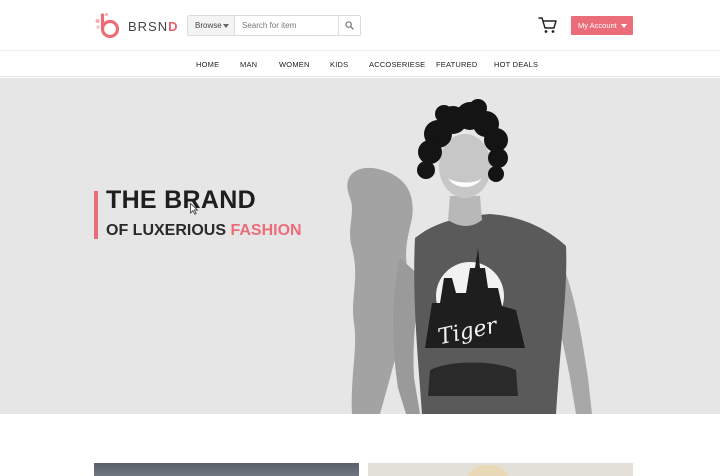 This screenshot has height=476, width=720. I want to click on brand-logo: BRSND, so click(136, 26).